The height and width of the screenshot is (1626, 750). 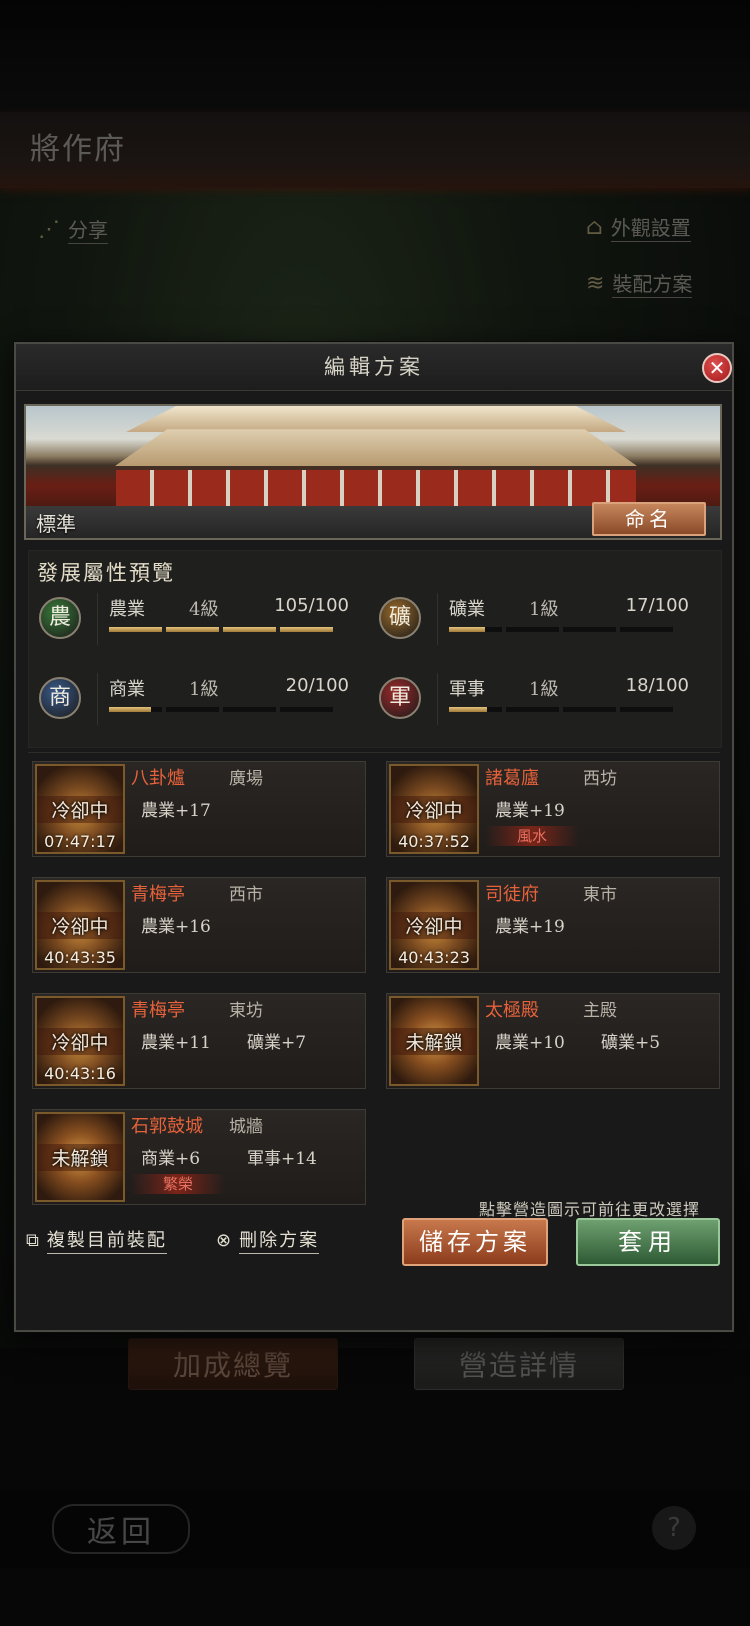 I want to click on palace-roof-upper, so click(x=376, y=419).